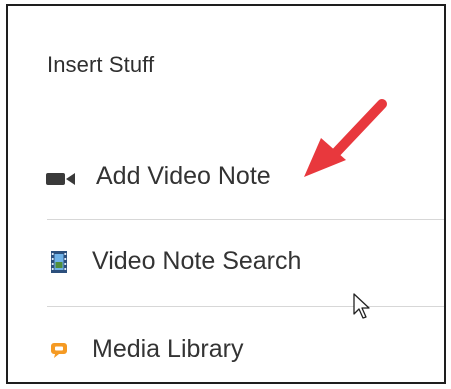 Image resolution: width=451 pixels, height=389 pixels. Describe the element at coordinates (168, 349) in the screenshot. I see `menu-item-label: Media Library` at that location.